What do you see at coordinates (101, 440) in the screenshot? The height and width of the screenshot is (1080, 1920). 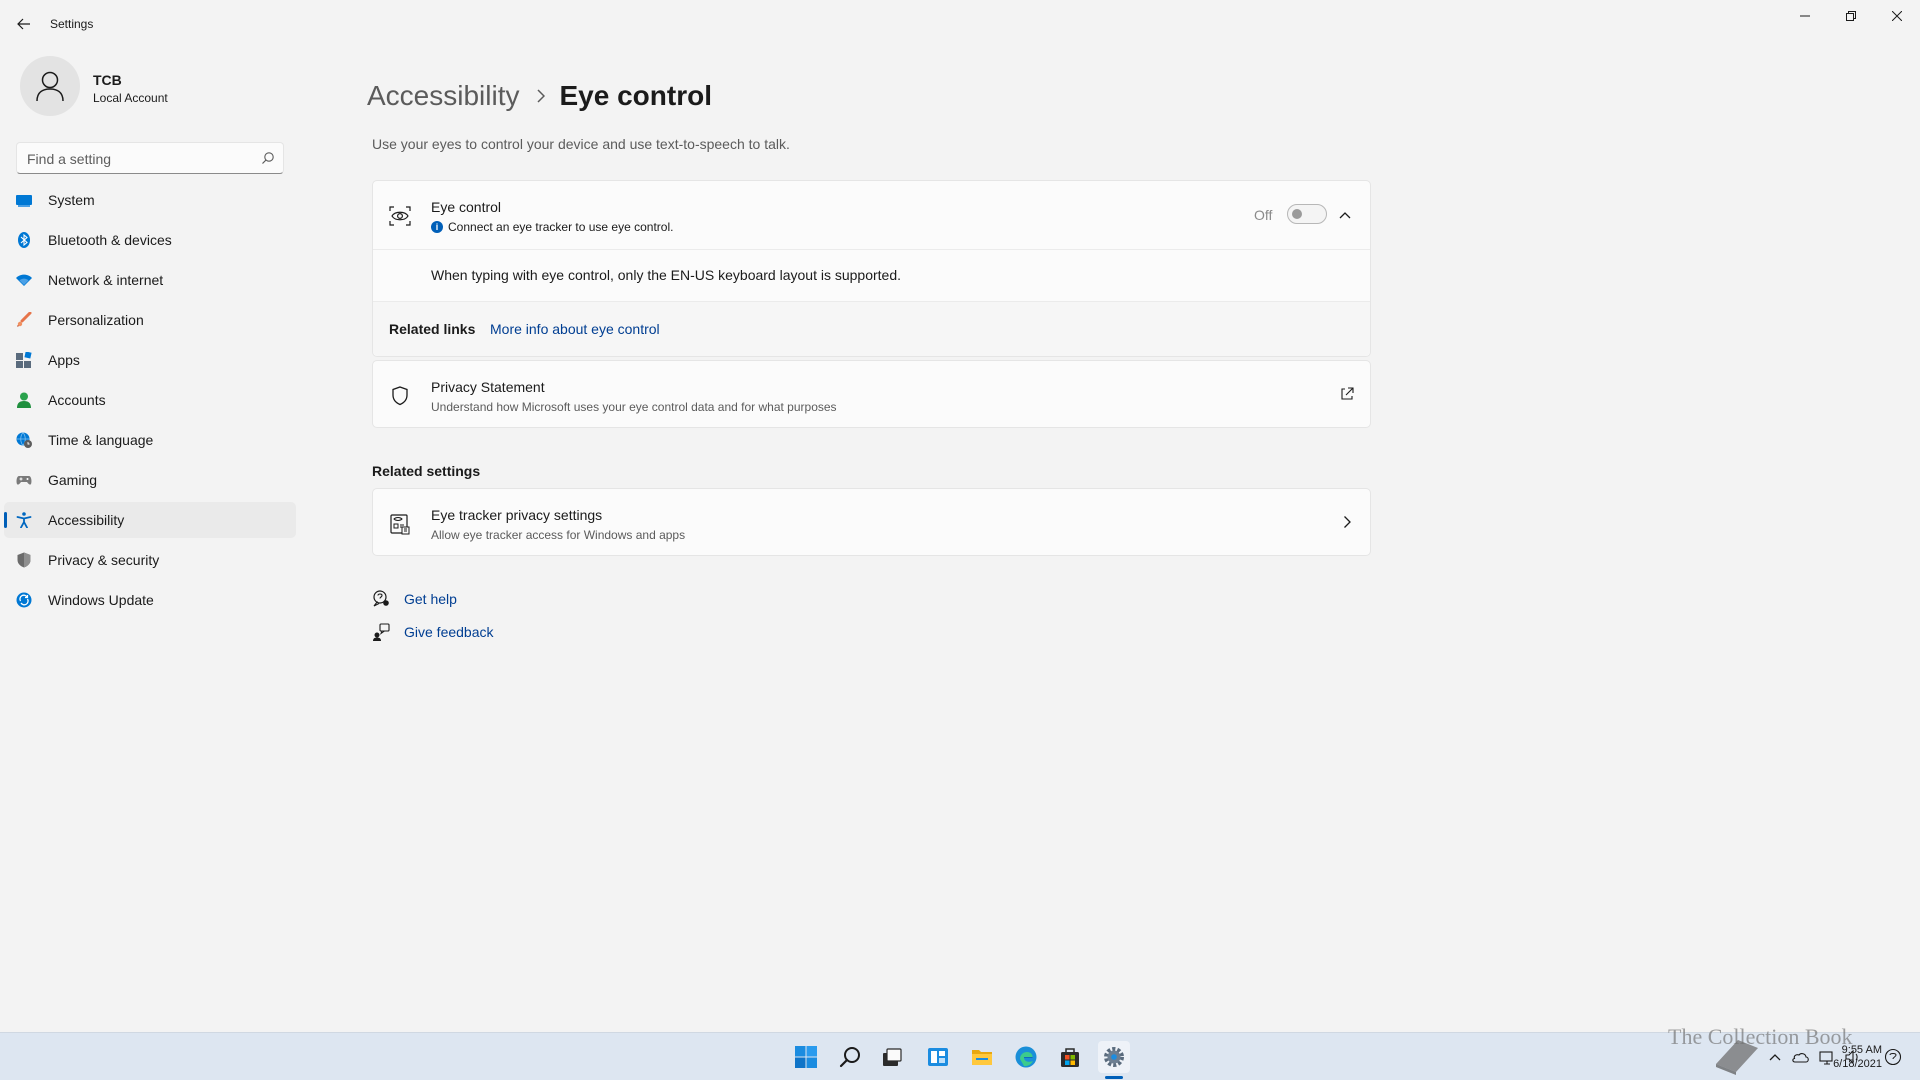 I see `sidebar-item-label: Time & language` at bounding box center [101, 440].